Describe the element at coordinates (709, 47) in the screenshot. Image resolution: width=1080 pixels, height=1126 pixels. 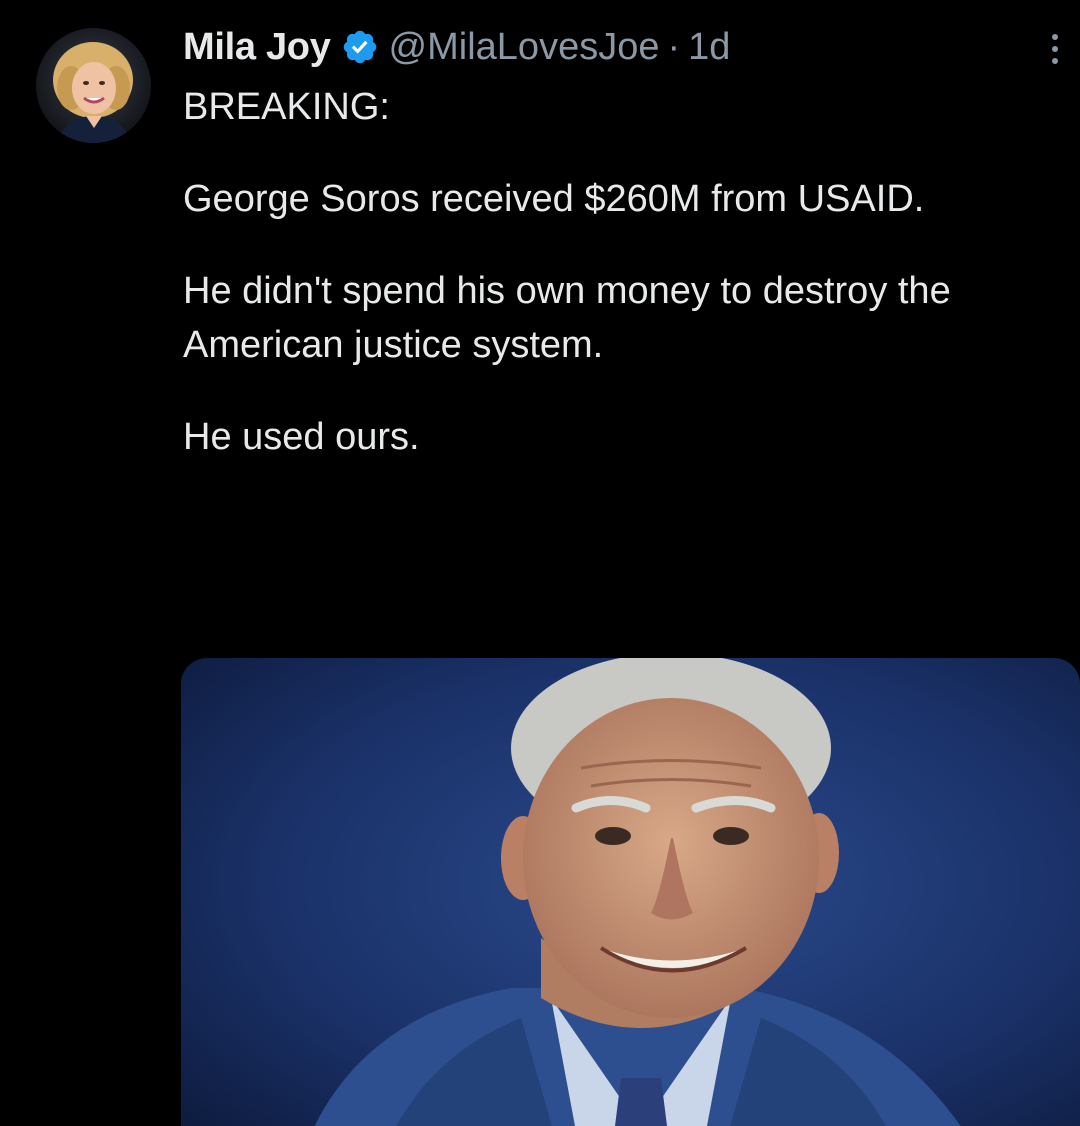
I see `tweet-timestamp: 1d` at that location.